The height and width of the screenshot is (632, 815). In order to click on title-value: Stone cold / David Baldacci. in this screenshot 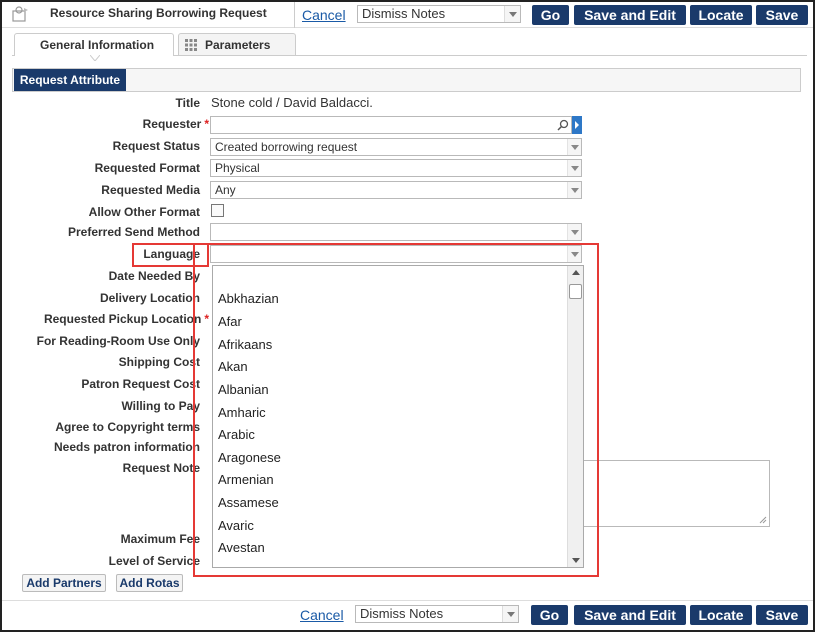, I will do `click(292, 102)`.